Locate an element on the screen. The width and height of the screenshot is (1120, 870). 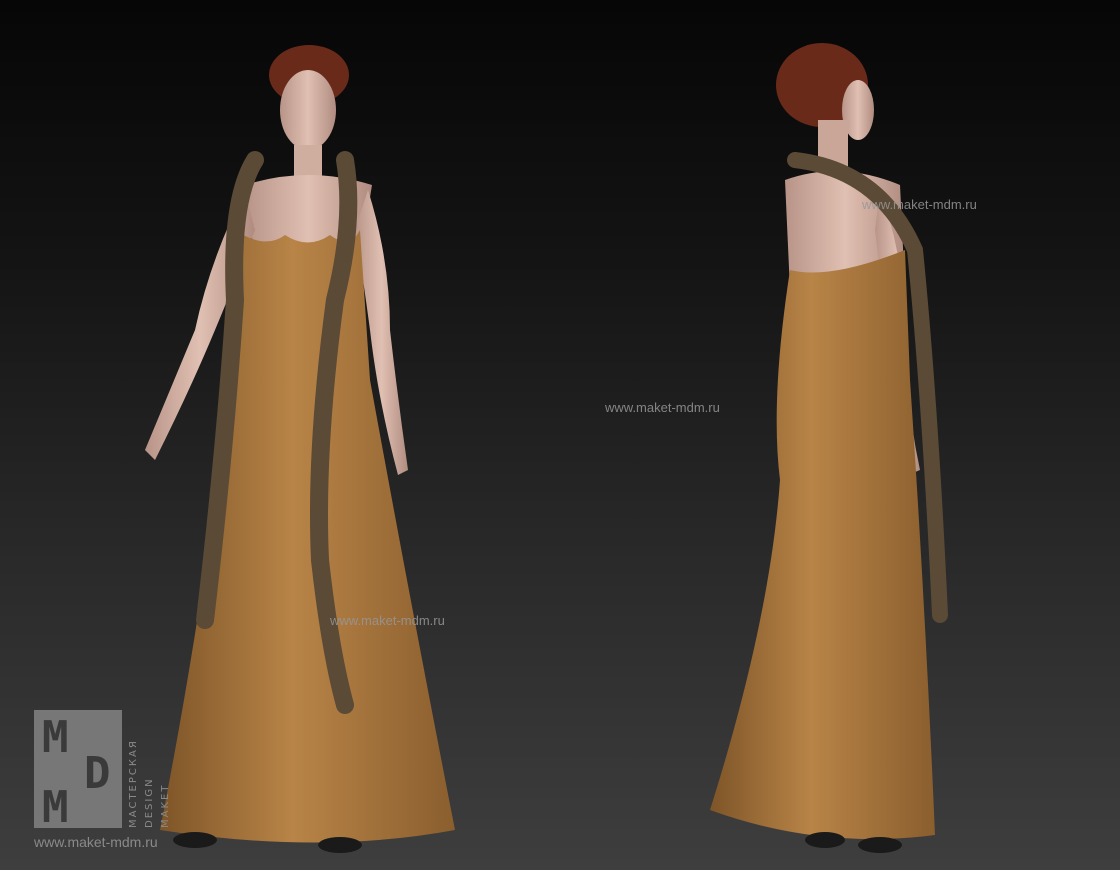
logo-letter-m1: M is located at coordinates (55, 737).